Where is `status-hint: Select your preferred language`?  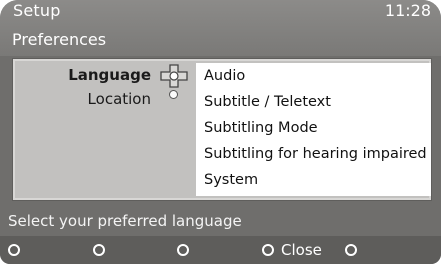 status-hint: Select your preferred language is located at coordinates (125, 221).